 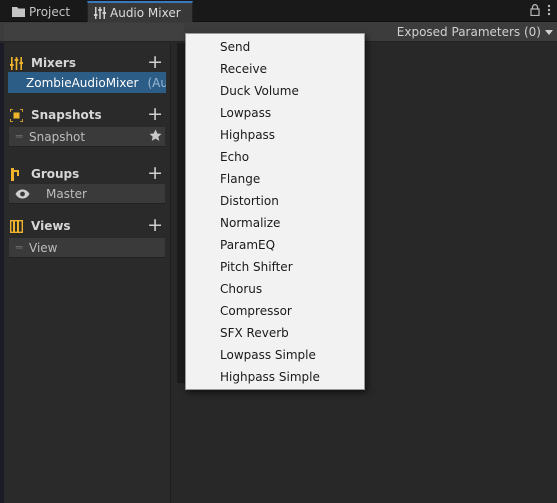 I want to click on toolbar-left-area, so click(x=94, y=32).